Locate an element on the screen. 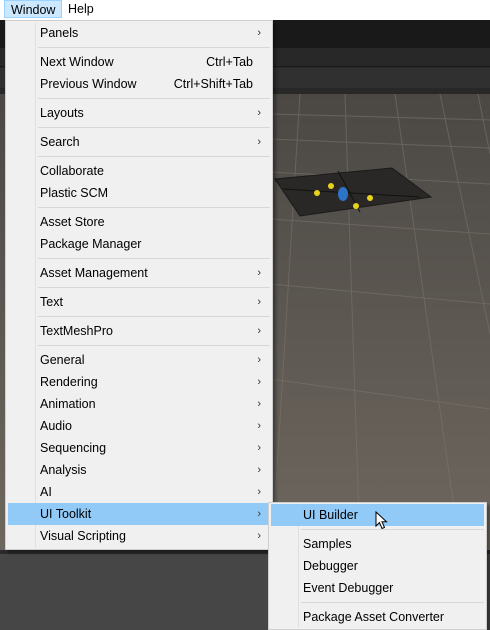 Image resolution: width=490 pixels, height=630 pixels. menu-item-label: Next Window is located at coordinates (77, 62).